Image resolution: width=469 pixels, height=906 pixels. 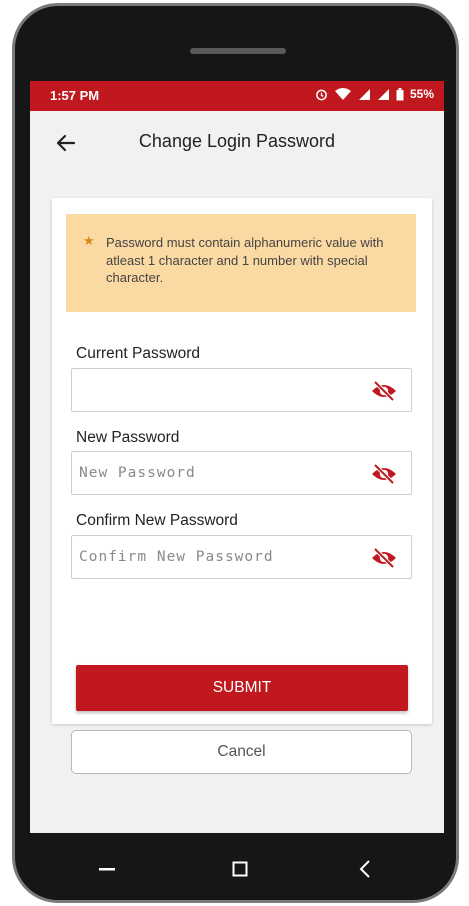 I want to click on home-icon, so click(x=240, y=869).